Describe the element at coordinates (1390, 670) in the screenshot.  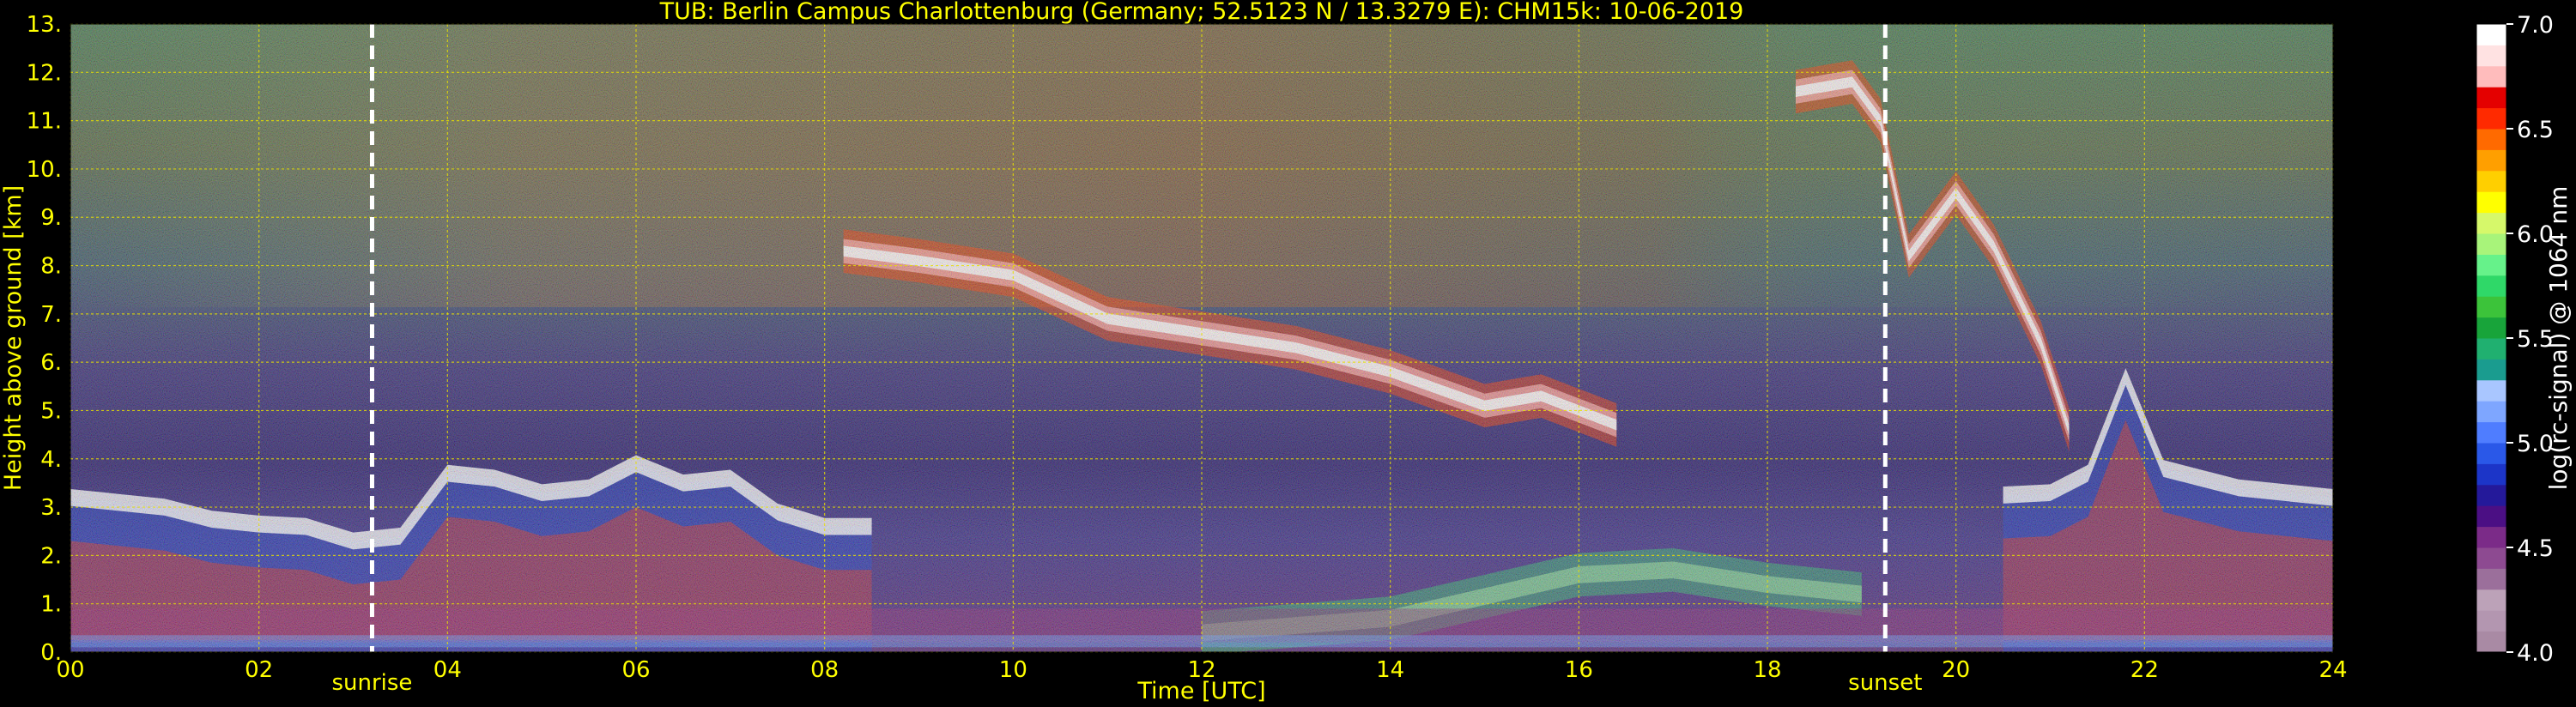
I see `x-tick-label: 14` at that location.